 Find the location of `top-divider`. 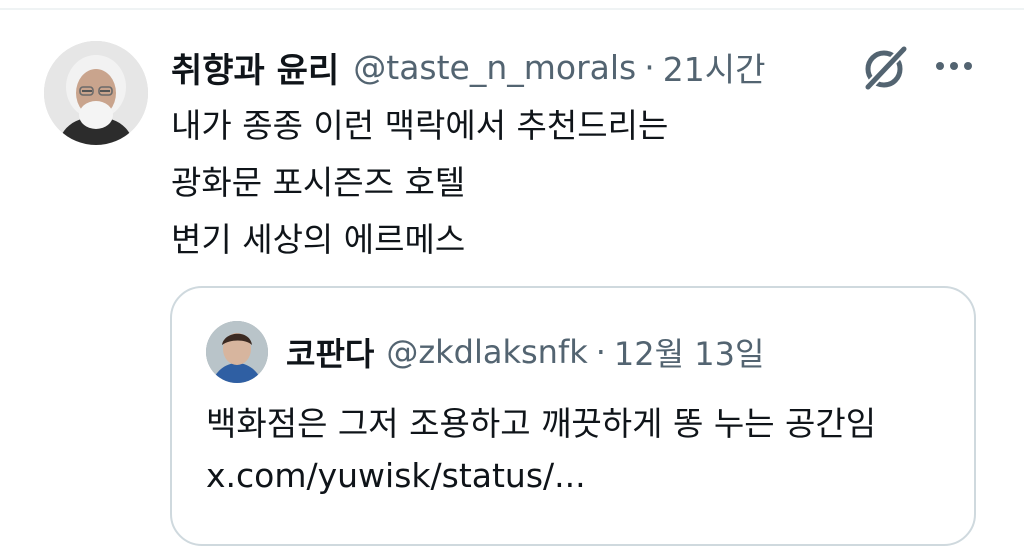

top-divider is located at coordinates (512, 9).